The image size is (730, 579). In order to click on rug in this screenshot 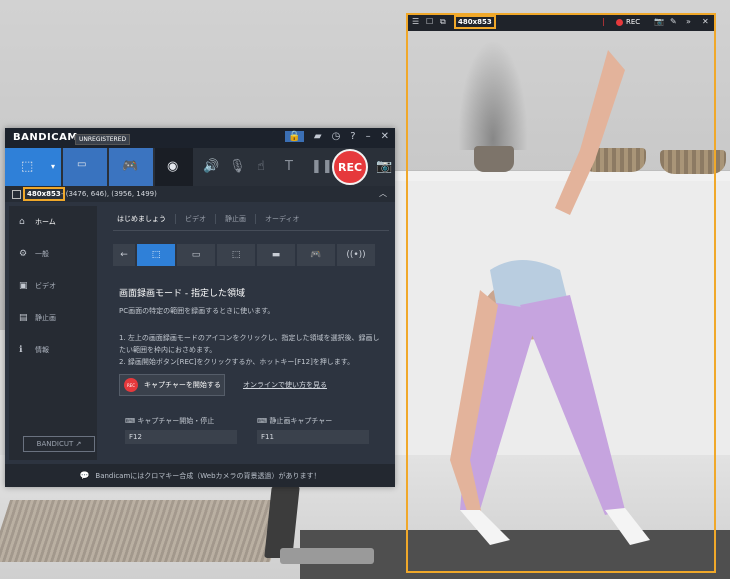, I will do `click(145, 531)`.